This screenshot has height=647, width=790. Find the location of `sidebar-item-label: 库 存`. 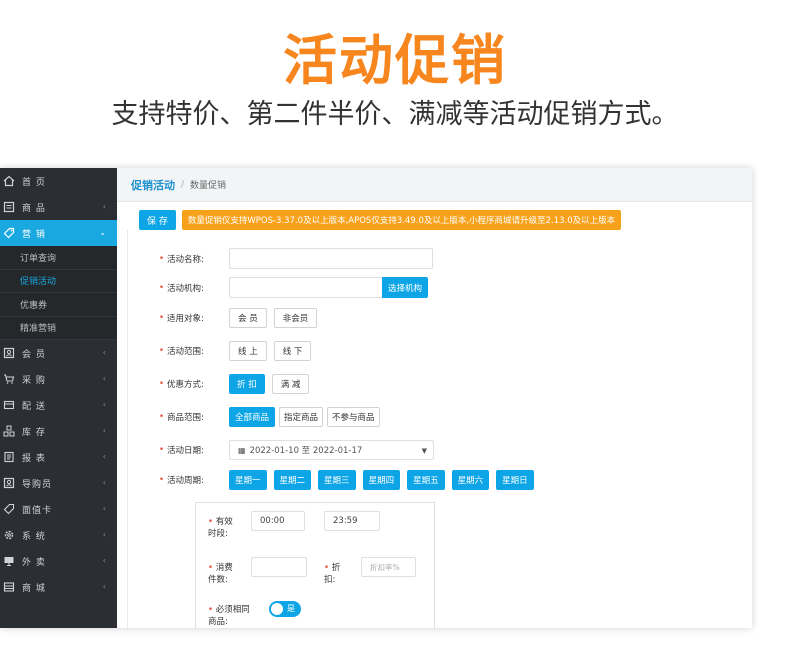

sidebar-item-label: 库 存 is located at coordinates (34, 432).